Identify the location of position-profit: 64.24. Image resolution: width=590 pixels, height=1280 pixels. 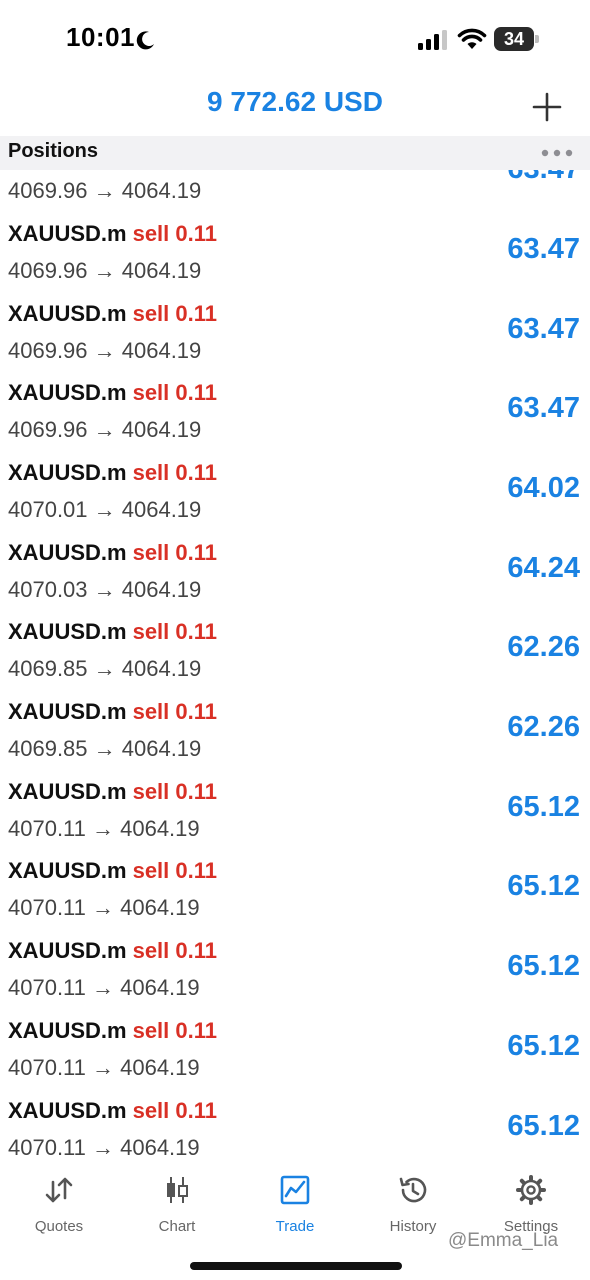
(543, 568).